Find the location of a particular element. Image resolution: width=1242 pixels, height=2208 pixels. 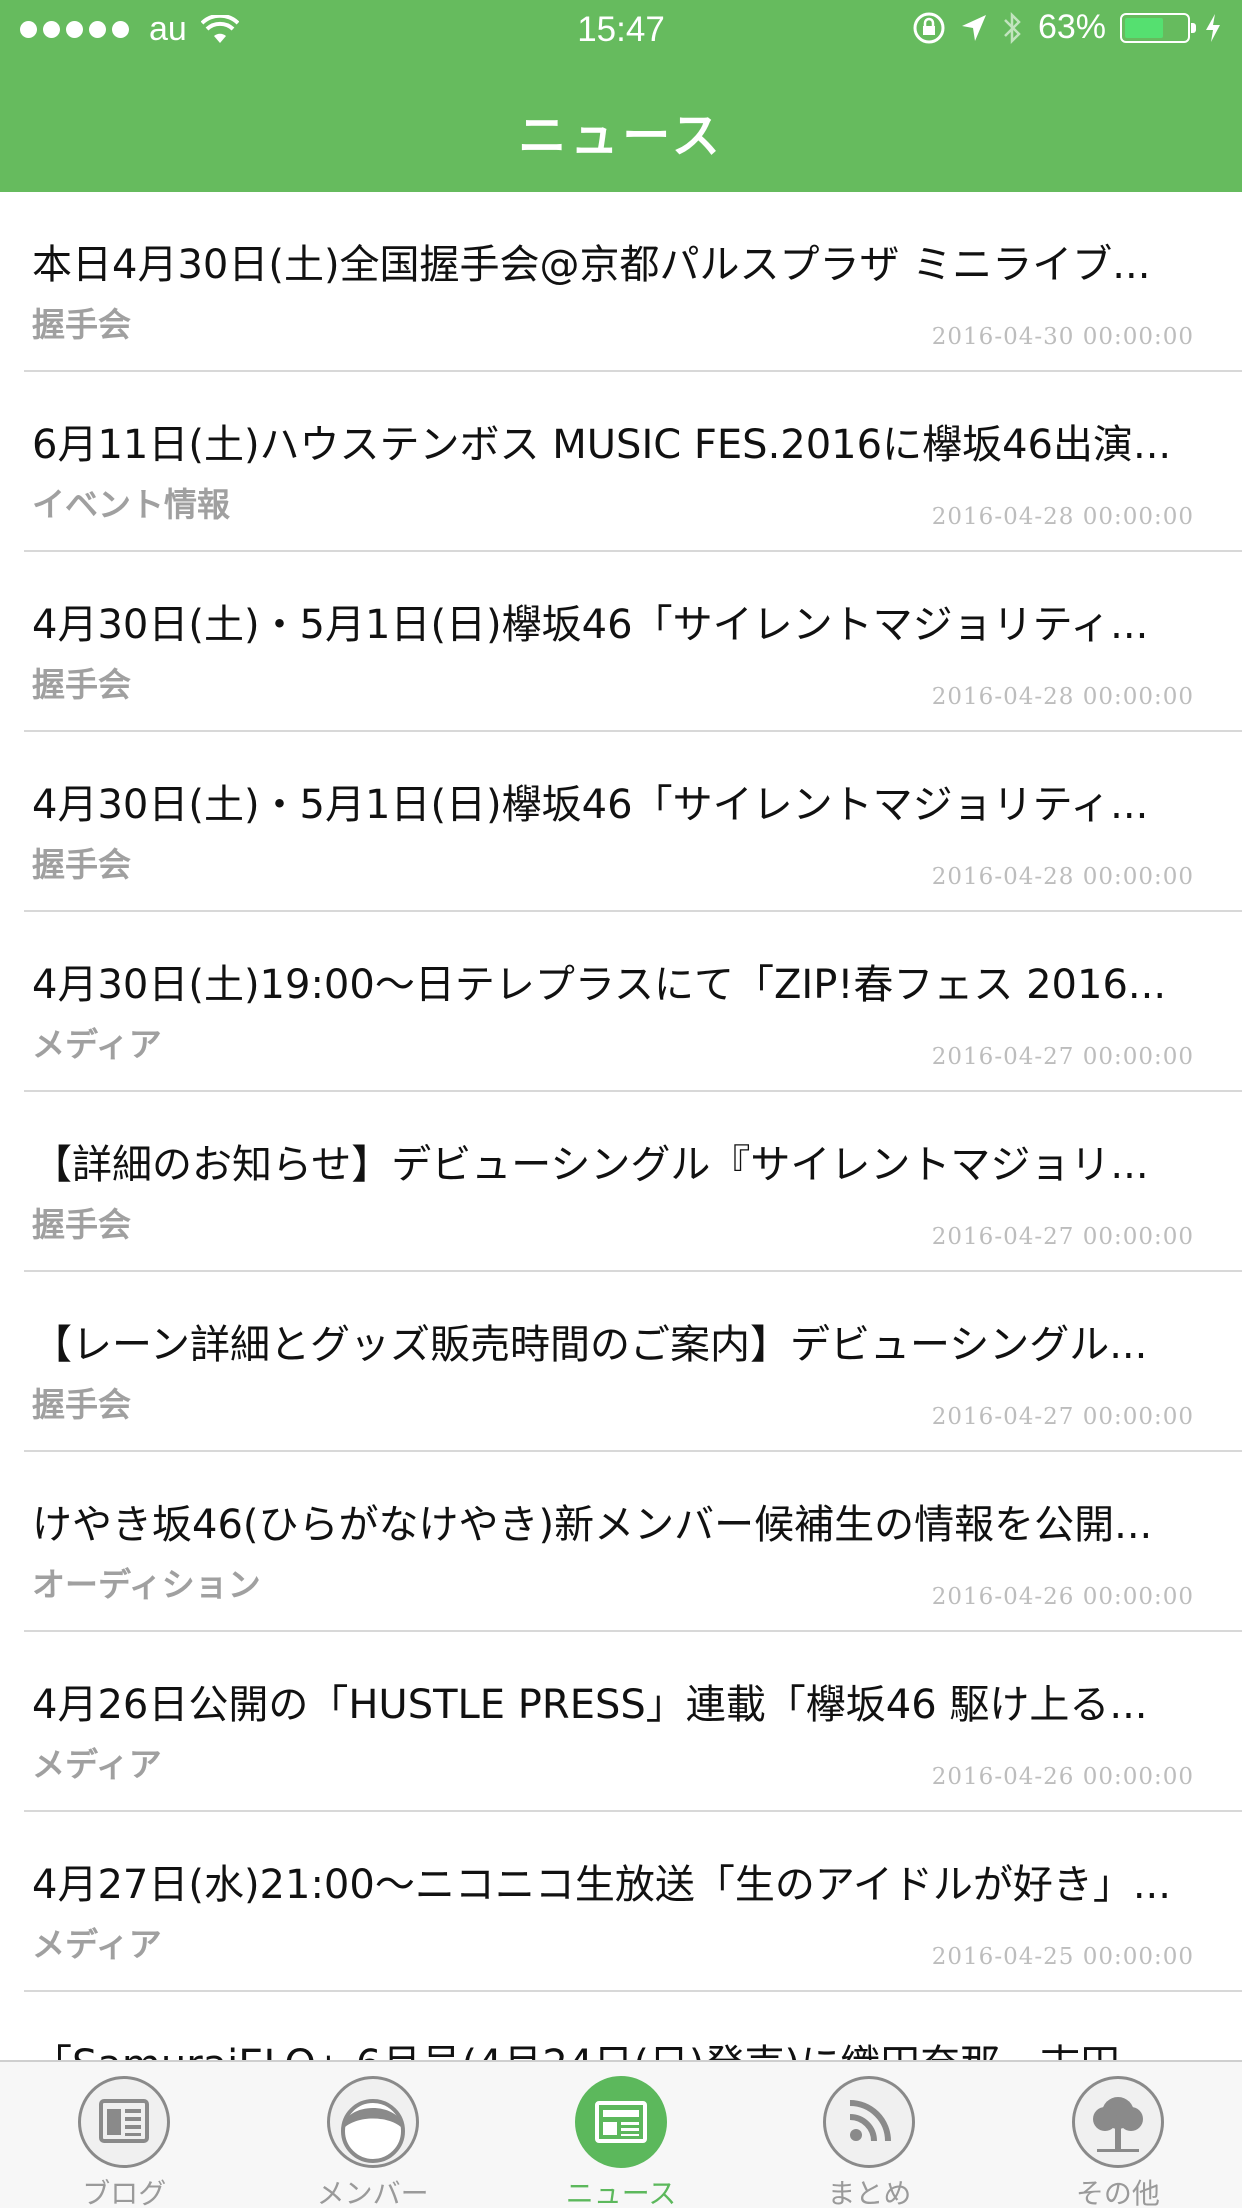

news-date: 2016-04-30 00:00:00 is located at coordinates (1062, 337).